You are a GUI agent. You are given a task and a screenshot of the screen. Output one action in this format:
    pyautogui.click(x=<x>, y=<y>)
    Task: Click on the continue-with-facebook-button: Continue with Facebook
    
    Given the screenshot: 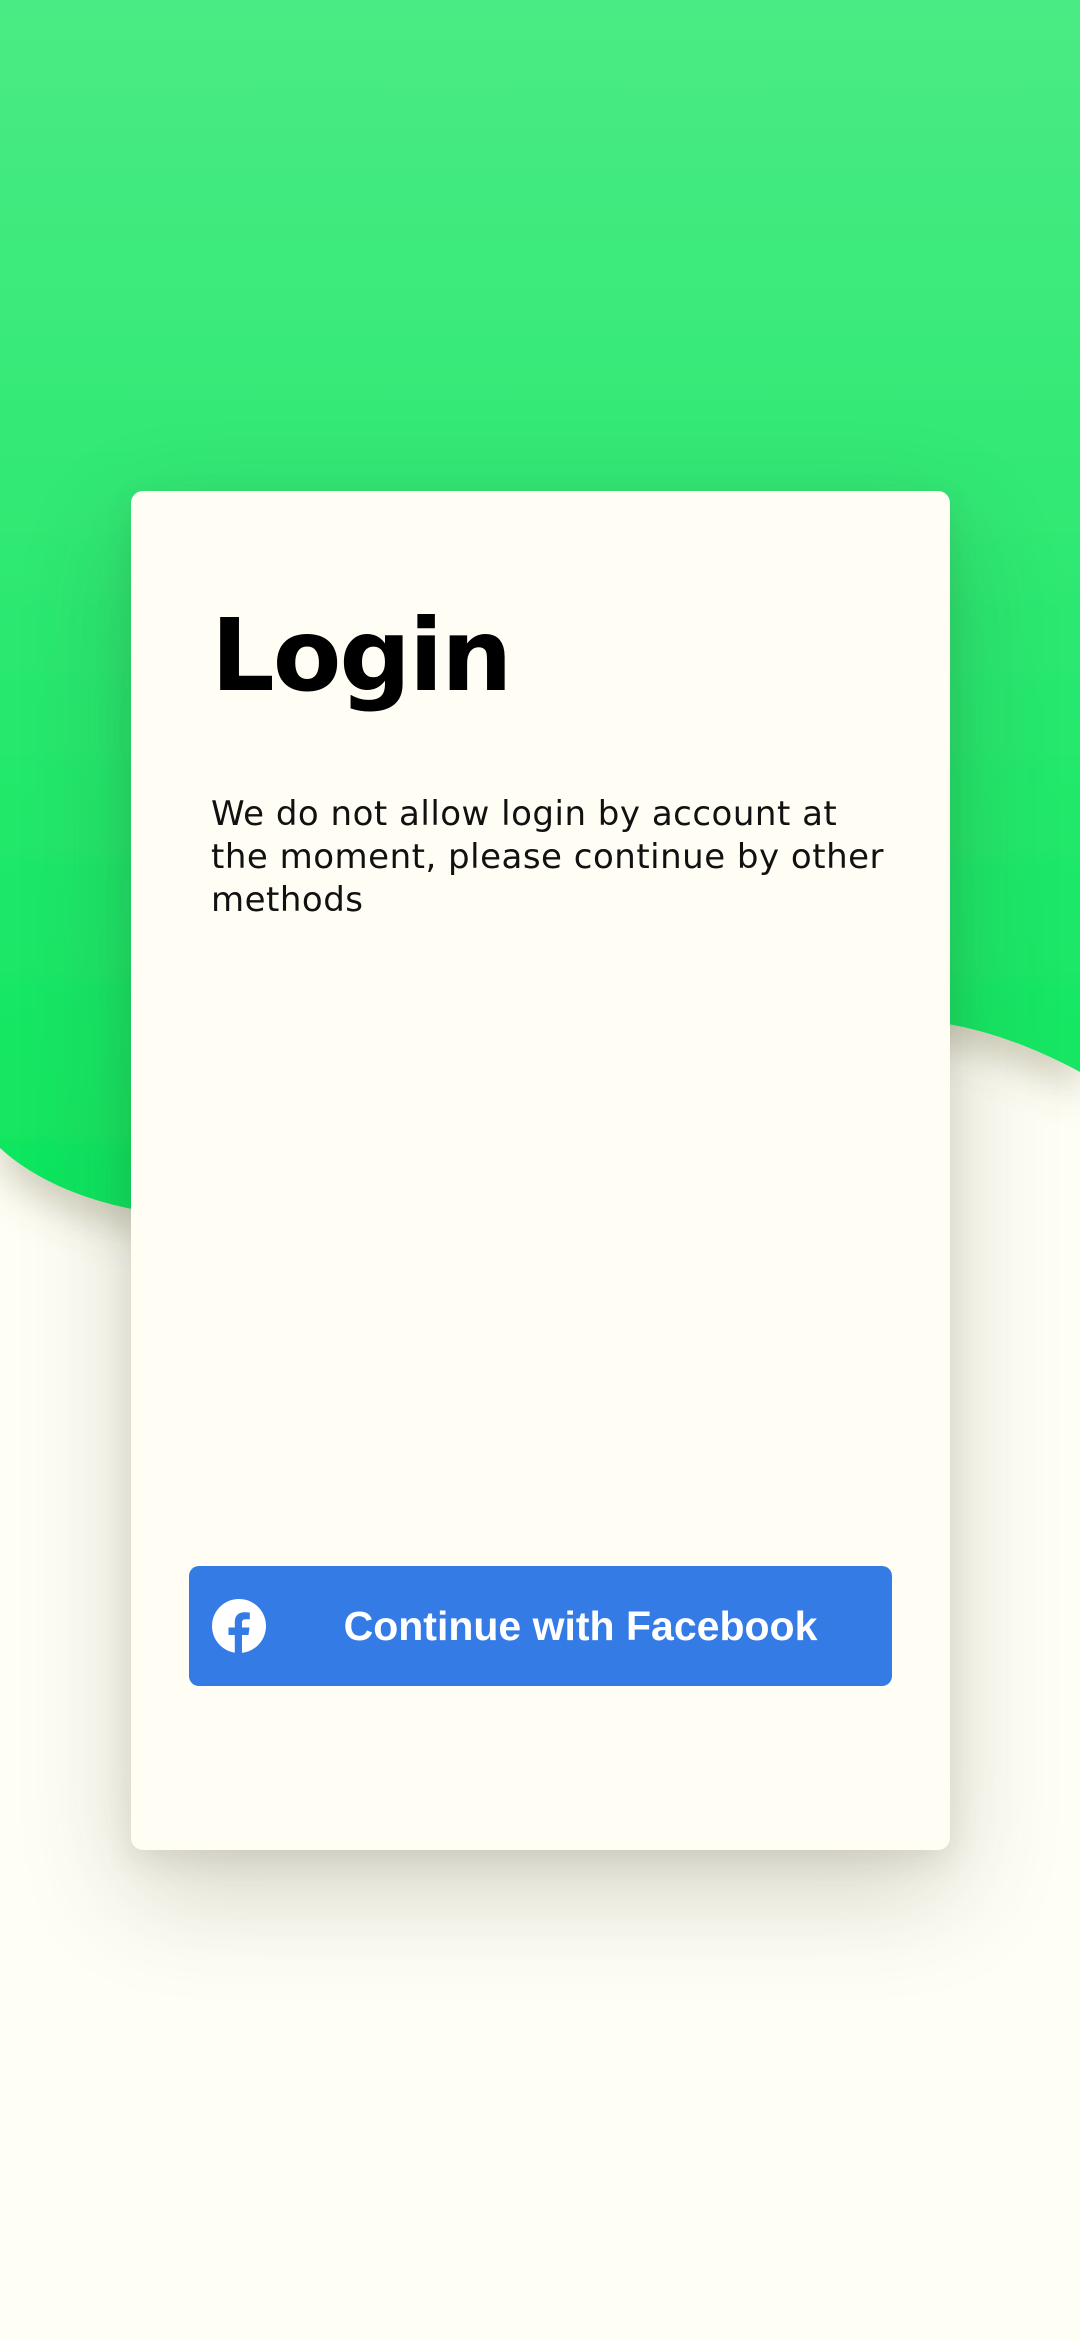 What is the action you would take?
    pyautogui.click(x=540, y=1626)
    